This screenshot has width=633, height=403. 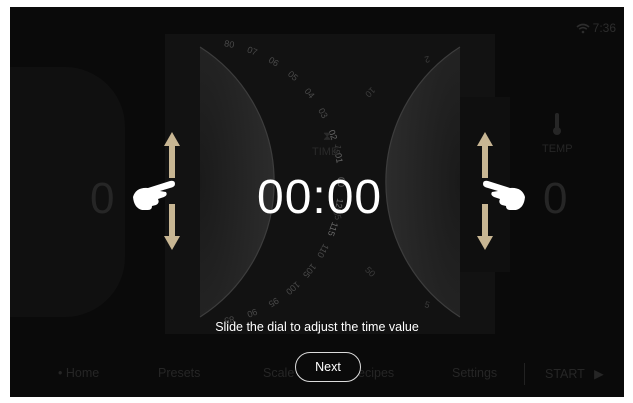 I want to click on right-hand-icon, so click(x=504, y=195).